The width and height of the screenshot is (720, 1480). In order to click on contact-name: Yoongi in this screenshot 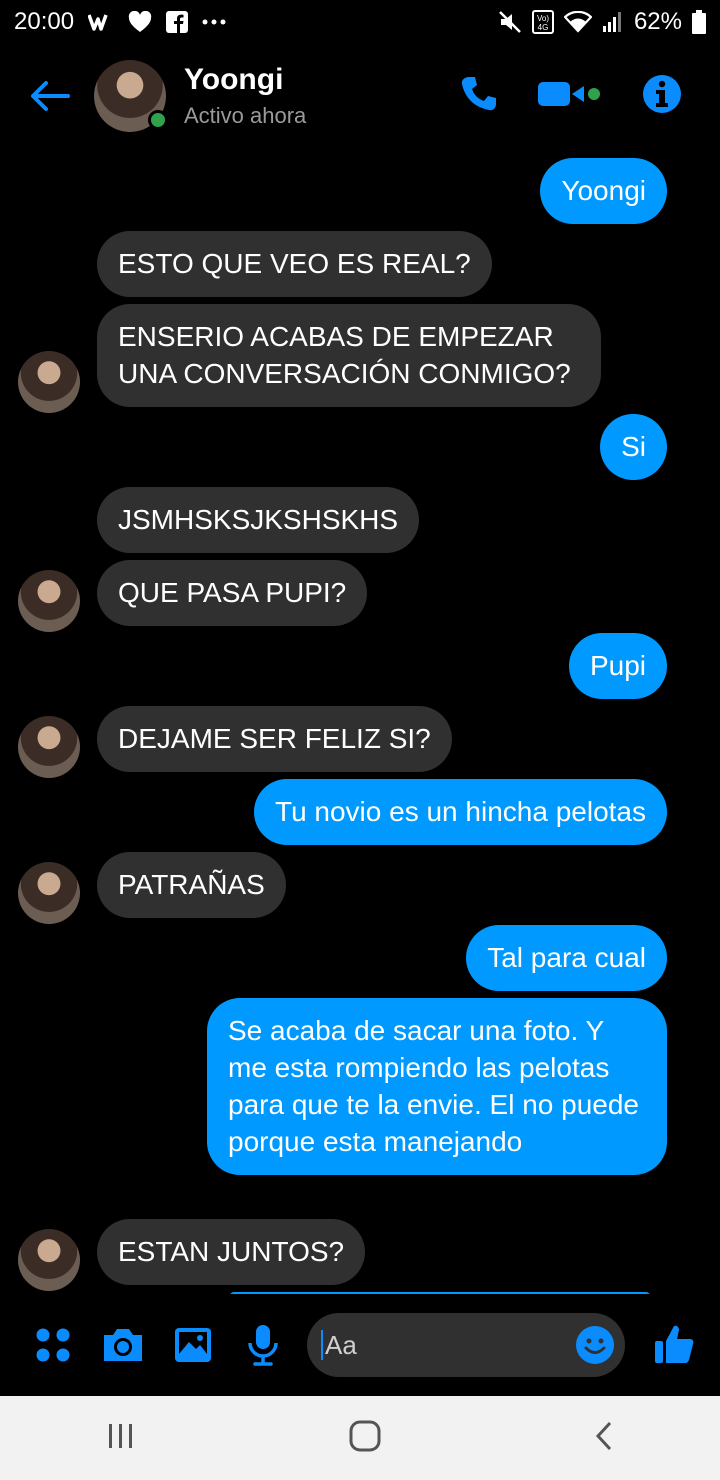, I will do `click(234, 79)`.